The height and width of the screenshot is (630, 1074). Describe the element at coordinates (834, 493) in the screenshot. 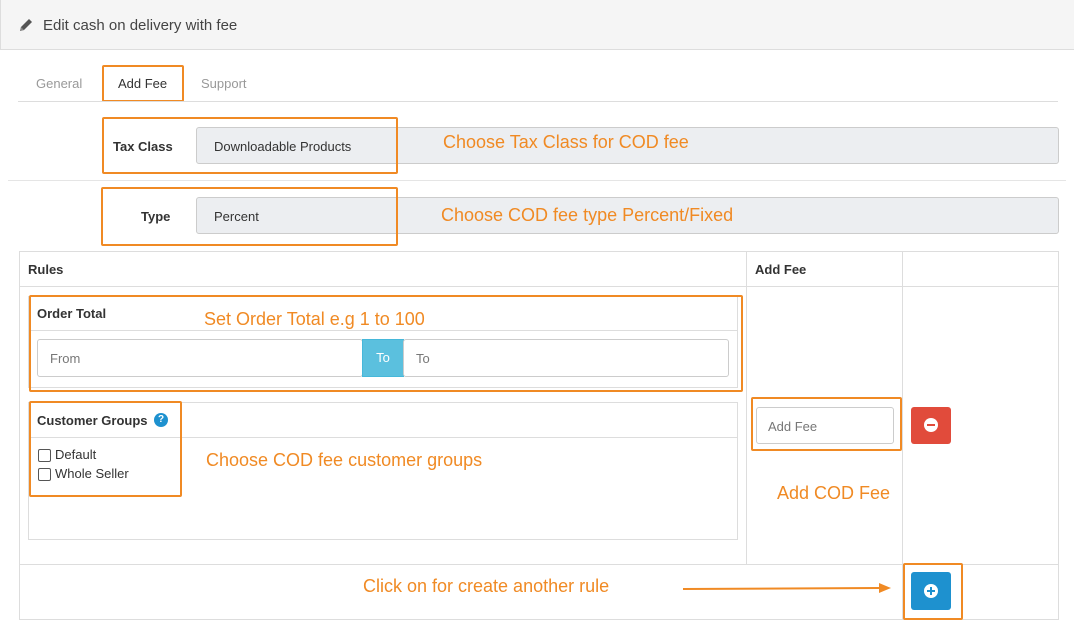

I see `note-add-fee: Add COD Fee` at that location.